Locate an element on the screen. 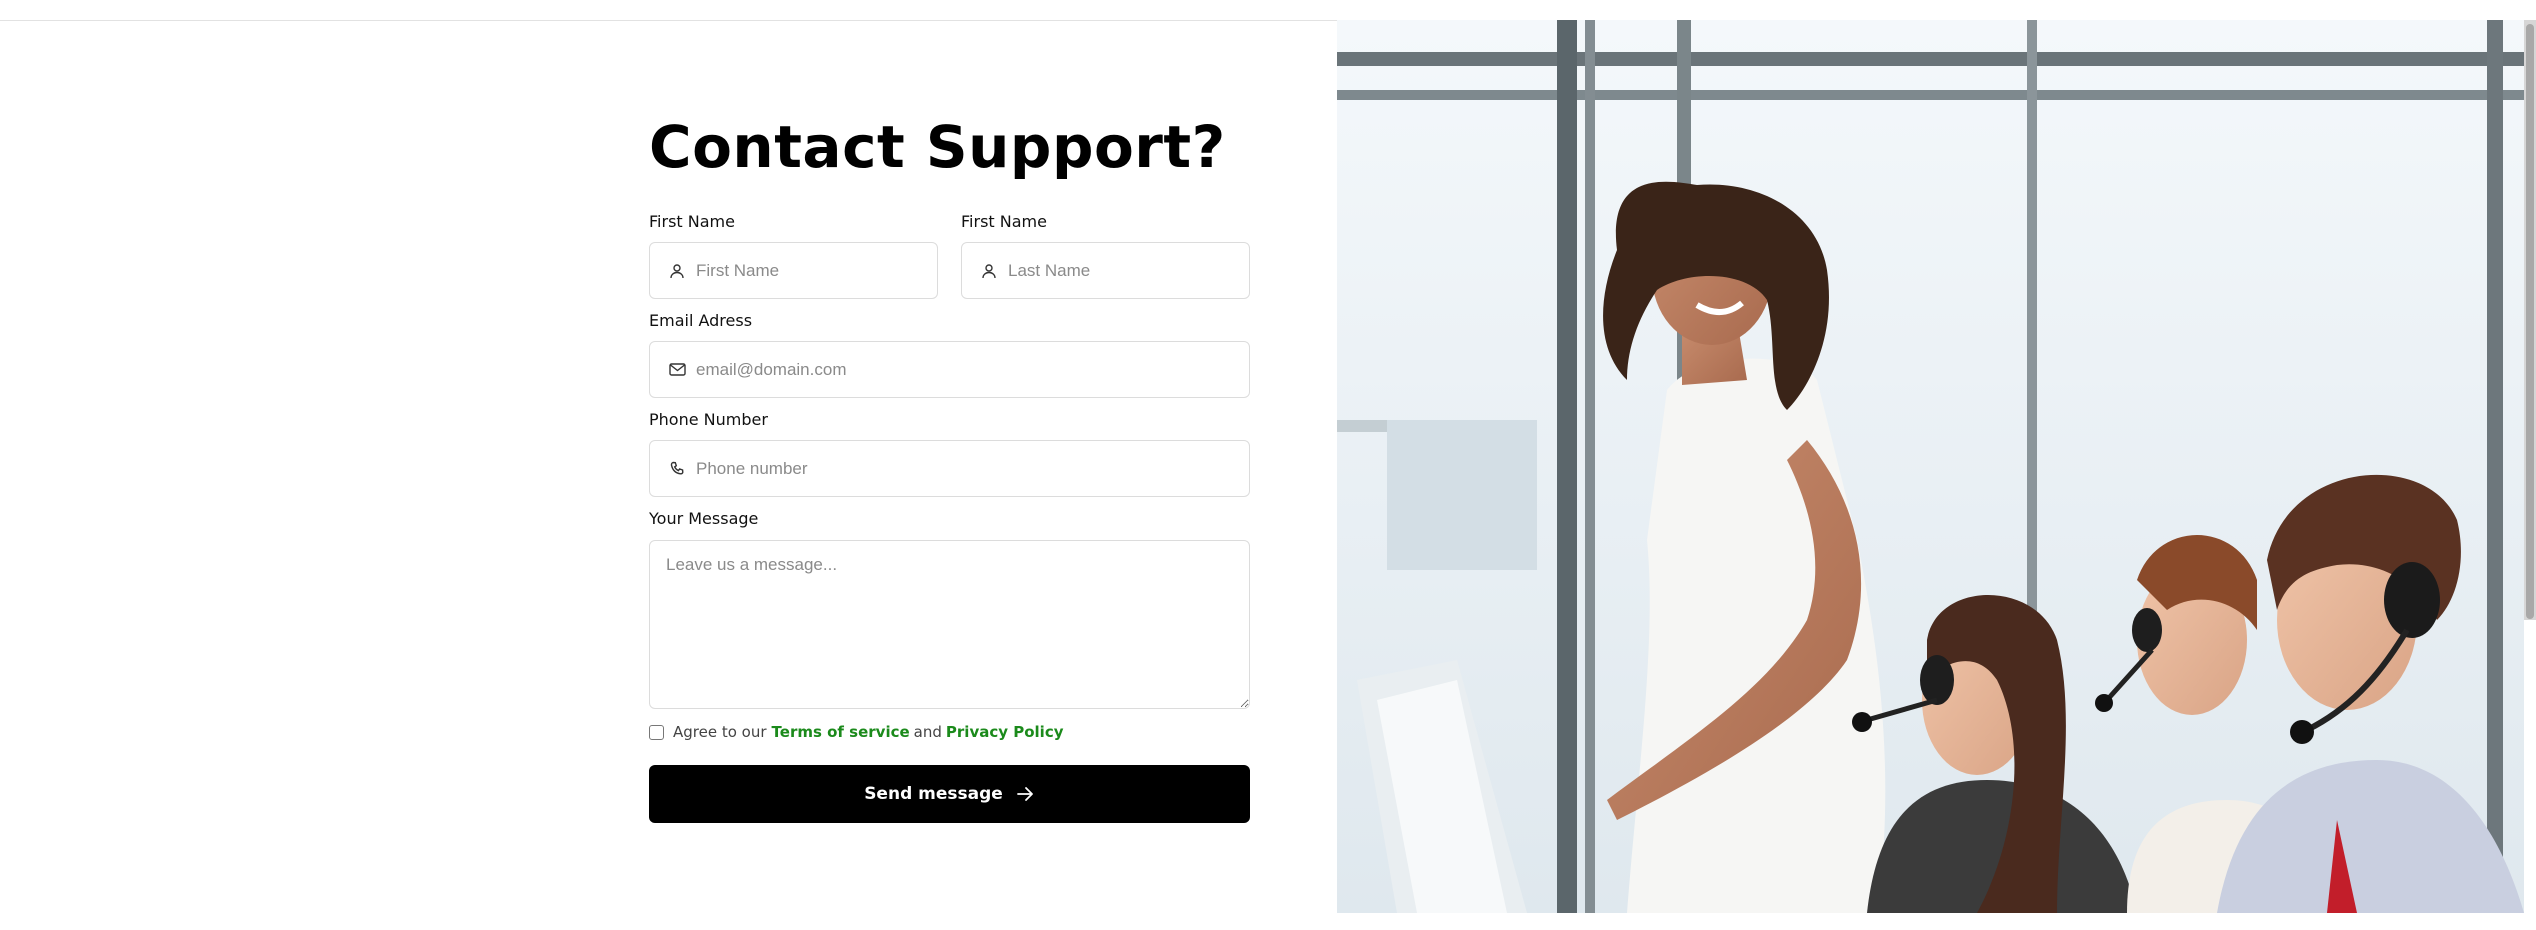  first-name-field is located at coordinates (793, 270).